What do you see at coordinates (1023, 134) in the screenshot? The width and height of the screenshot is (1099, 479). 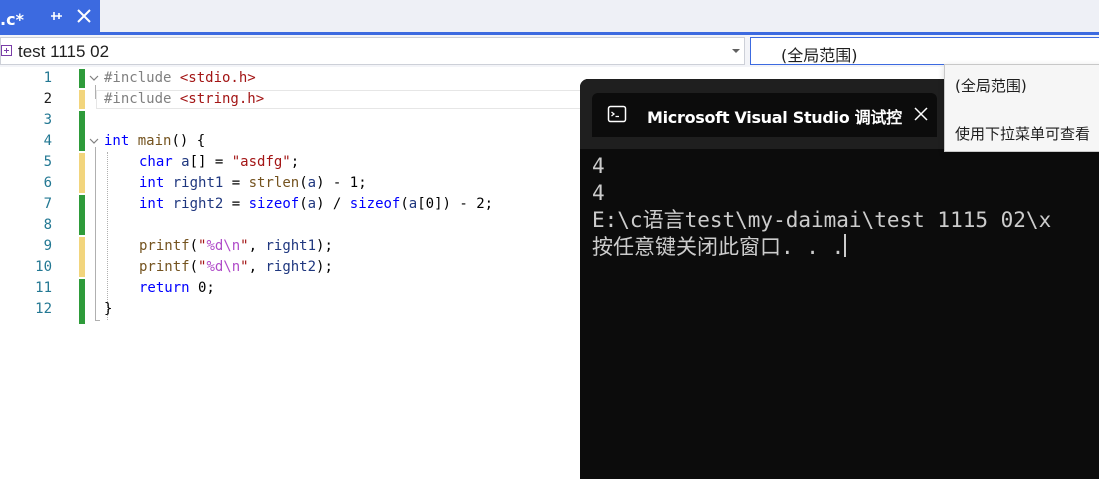 I see `popup-hint-text: 使用下拉菜单可查看` at bounding box center [1023, 134].